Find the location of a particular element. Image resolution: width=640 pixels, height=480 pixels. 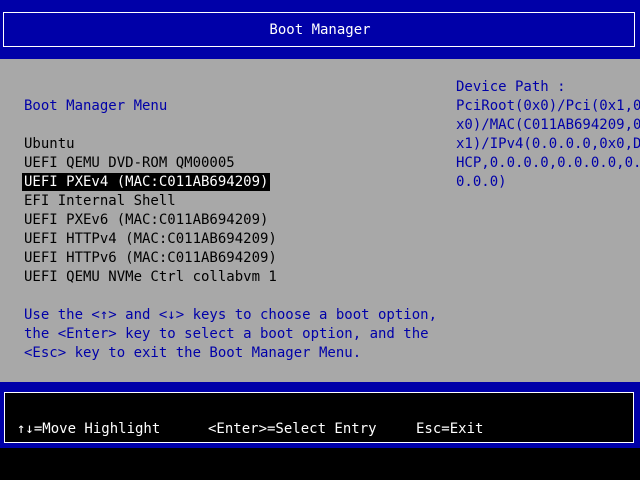

device-path-line-3: x1)/IPv4(0.0.0.0,0x0,D is located at coordinates (548, 144).